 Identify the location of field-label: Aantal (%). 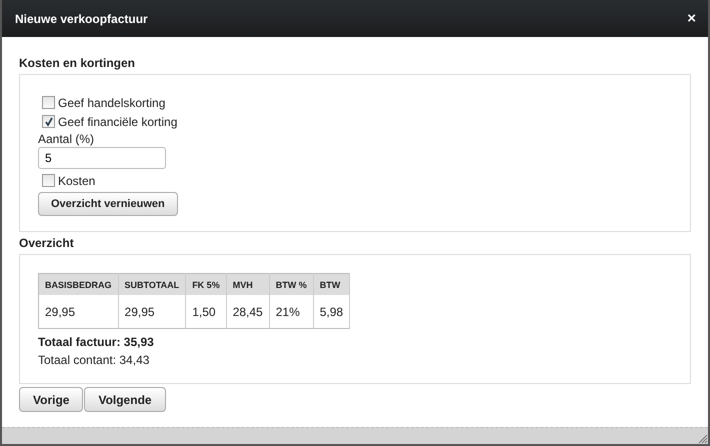
(66, 139).